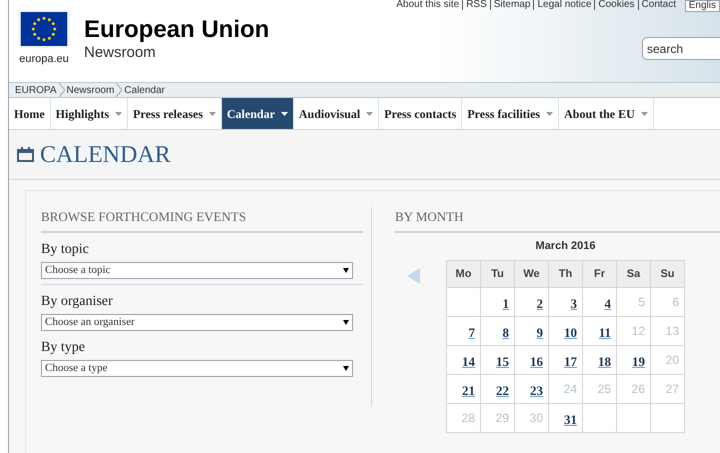 Image resolution: width=720 pixels, height=453 pixels. What do you see at coordinates (667, 389) in the screenshot?
I see `calendar-day: 27` at bounding box center [667, 389].